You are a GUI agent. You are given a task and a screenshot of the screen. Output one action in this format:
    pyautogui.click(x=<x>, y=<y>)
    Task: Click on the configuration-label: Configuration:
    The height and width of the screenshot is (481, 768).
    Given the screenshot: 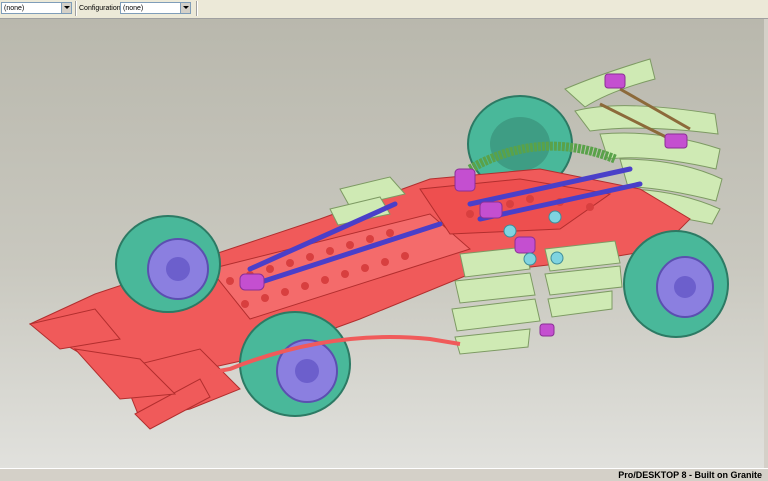 What is the action you would take?
    pyautogui.click(x=101, y=8)
    